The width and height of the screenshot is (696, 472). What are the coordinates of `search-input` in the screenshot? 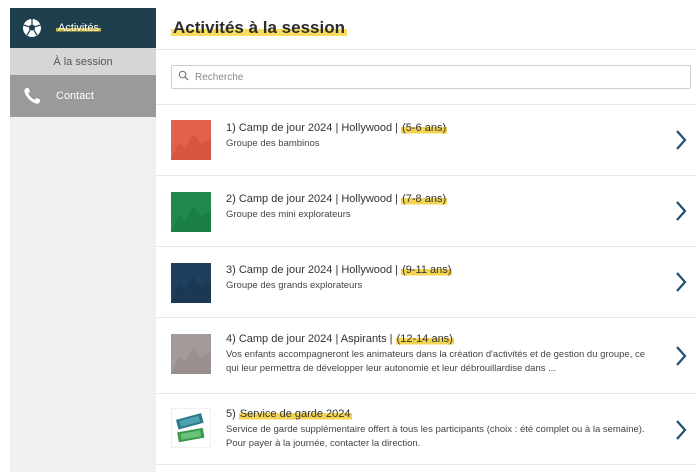 It's located at (435, 77).